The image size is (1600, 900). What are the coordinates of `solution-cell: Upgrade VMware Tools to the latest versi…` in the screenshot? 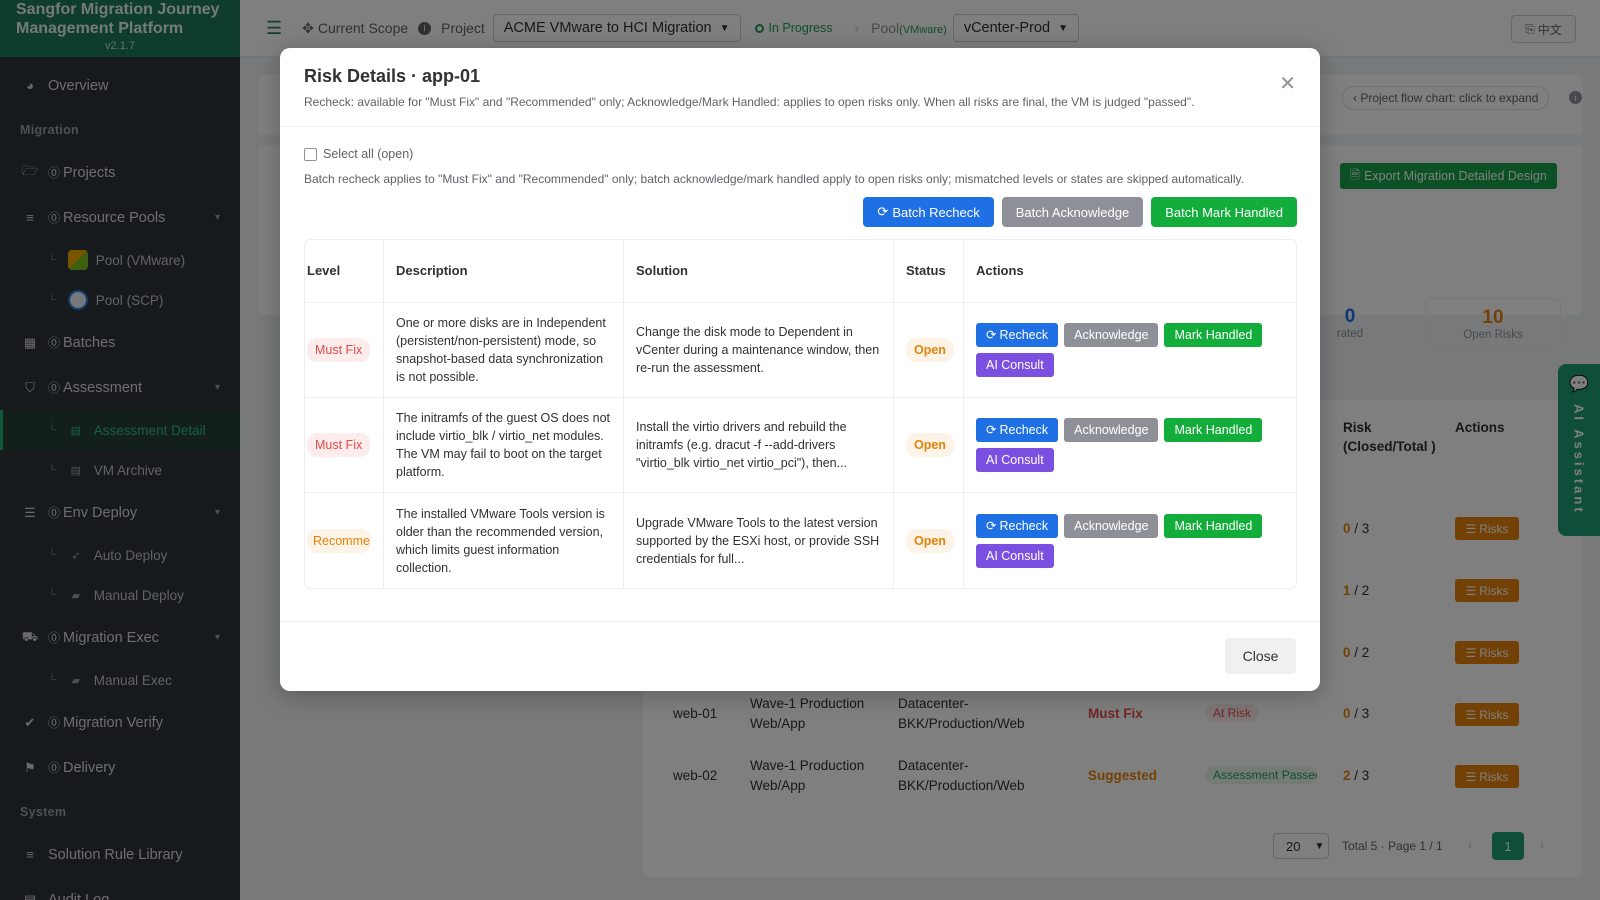 It's located at (759, 540).